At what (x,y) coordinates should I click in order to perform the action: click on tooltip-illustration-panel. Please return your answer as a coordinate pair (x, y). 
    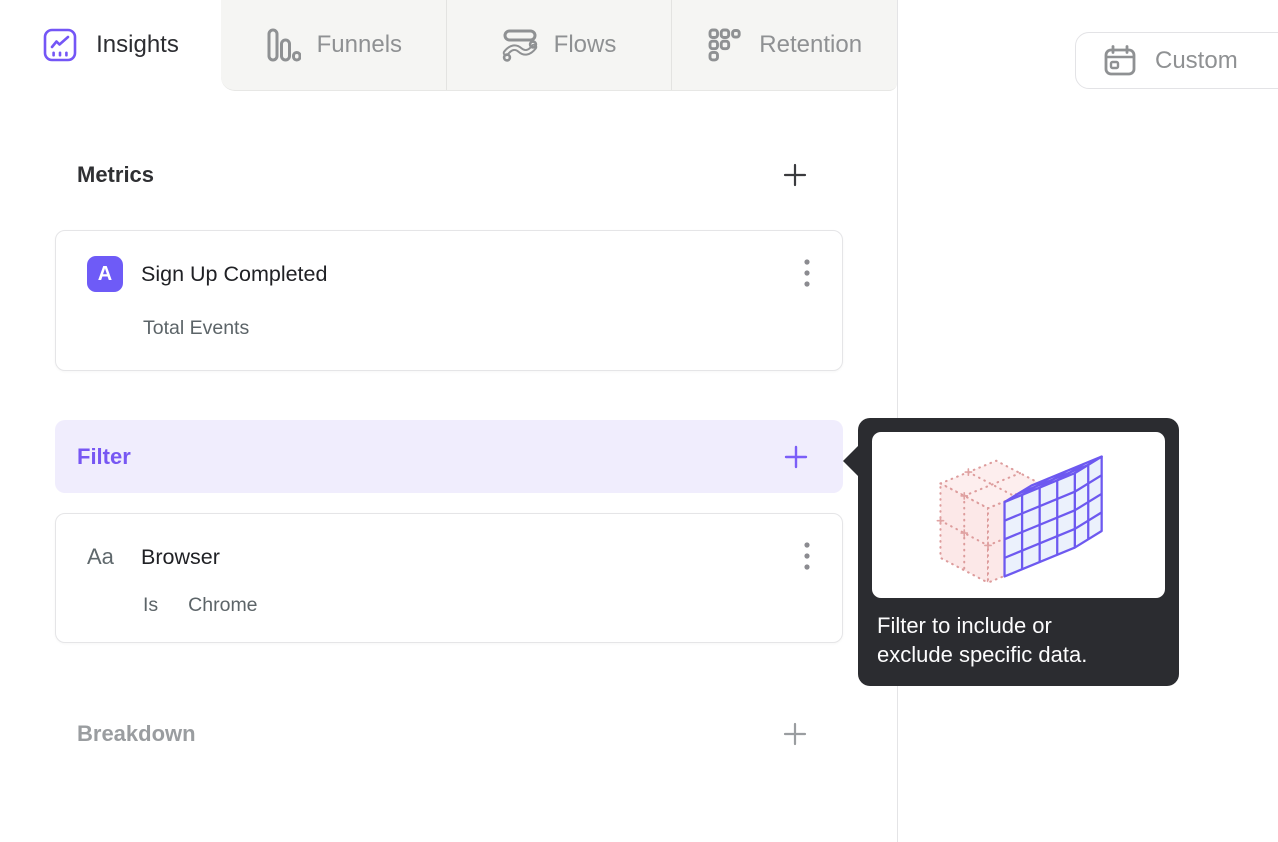
    Looking at the image, I should click on (1018, 515).